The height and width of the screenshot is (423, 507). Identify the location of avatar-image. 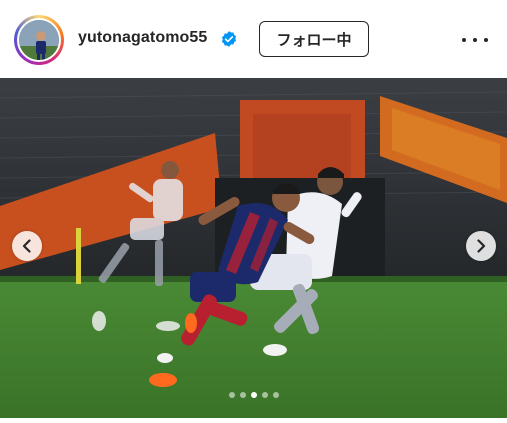
(39, 40).